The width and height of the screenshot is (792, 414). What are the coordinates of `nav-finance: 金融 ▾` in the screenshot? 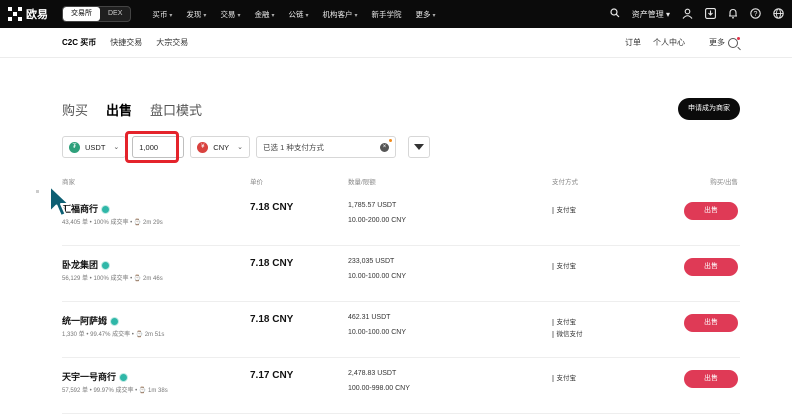 It's located at (264, 14).